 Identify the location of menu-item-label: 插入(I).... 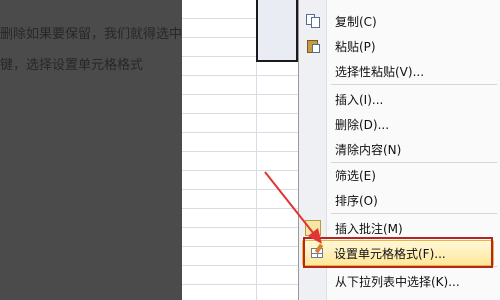
(359, 99).